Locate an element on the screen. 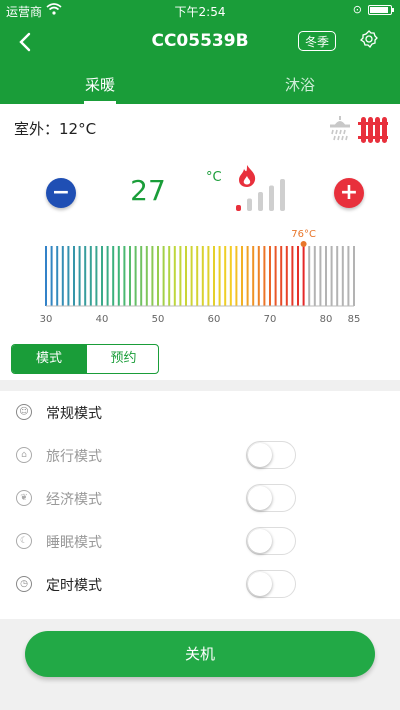 The height and width of the screenshot is (710, 400). decrease-temp-button: − is located at coordinates (61, 193).